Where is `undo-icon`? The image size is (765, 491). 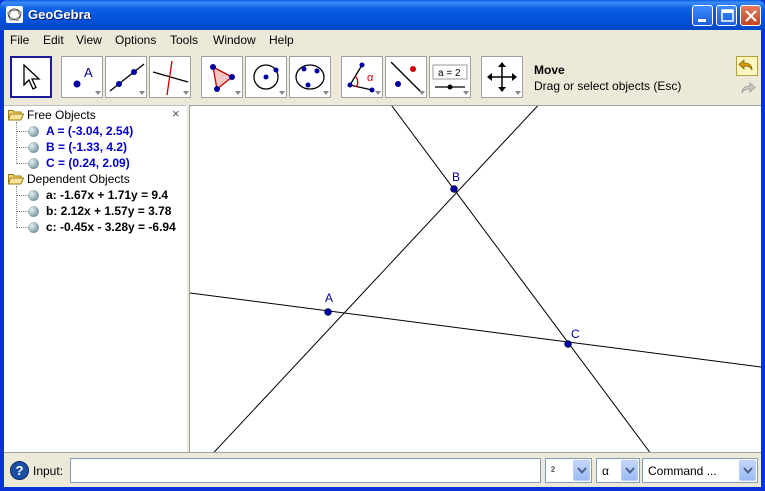
undo-icon is located at coordinates (747, 66).